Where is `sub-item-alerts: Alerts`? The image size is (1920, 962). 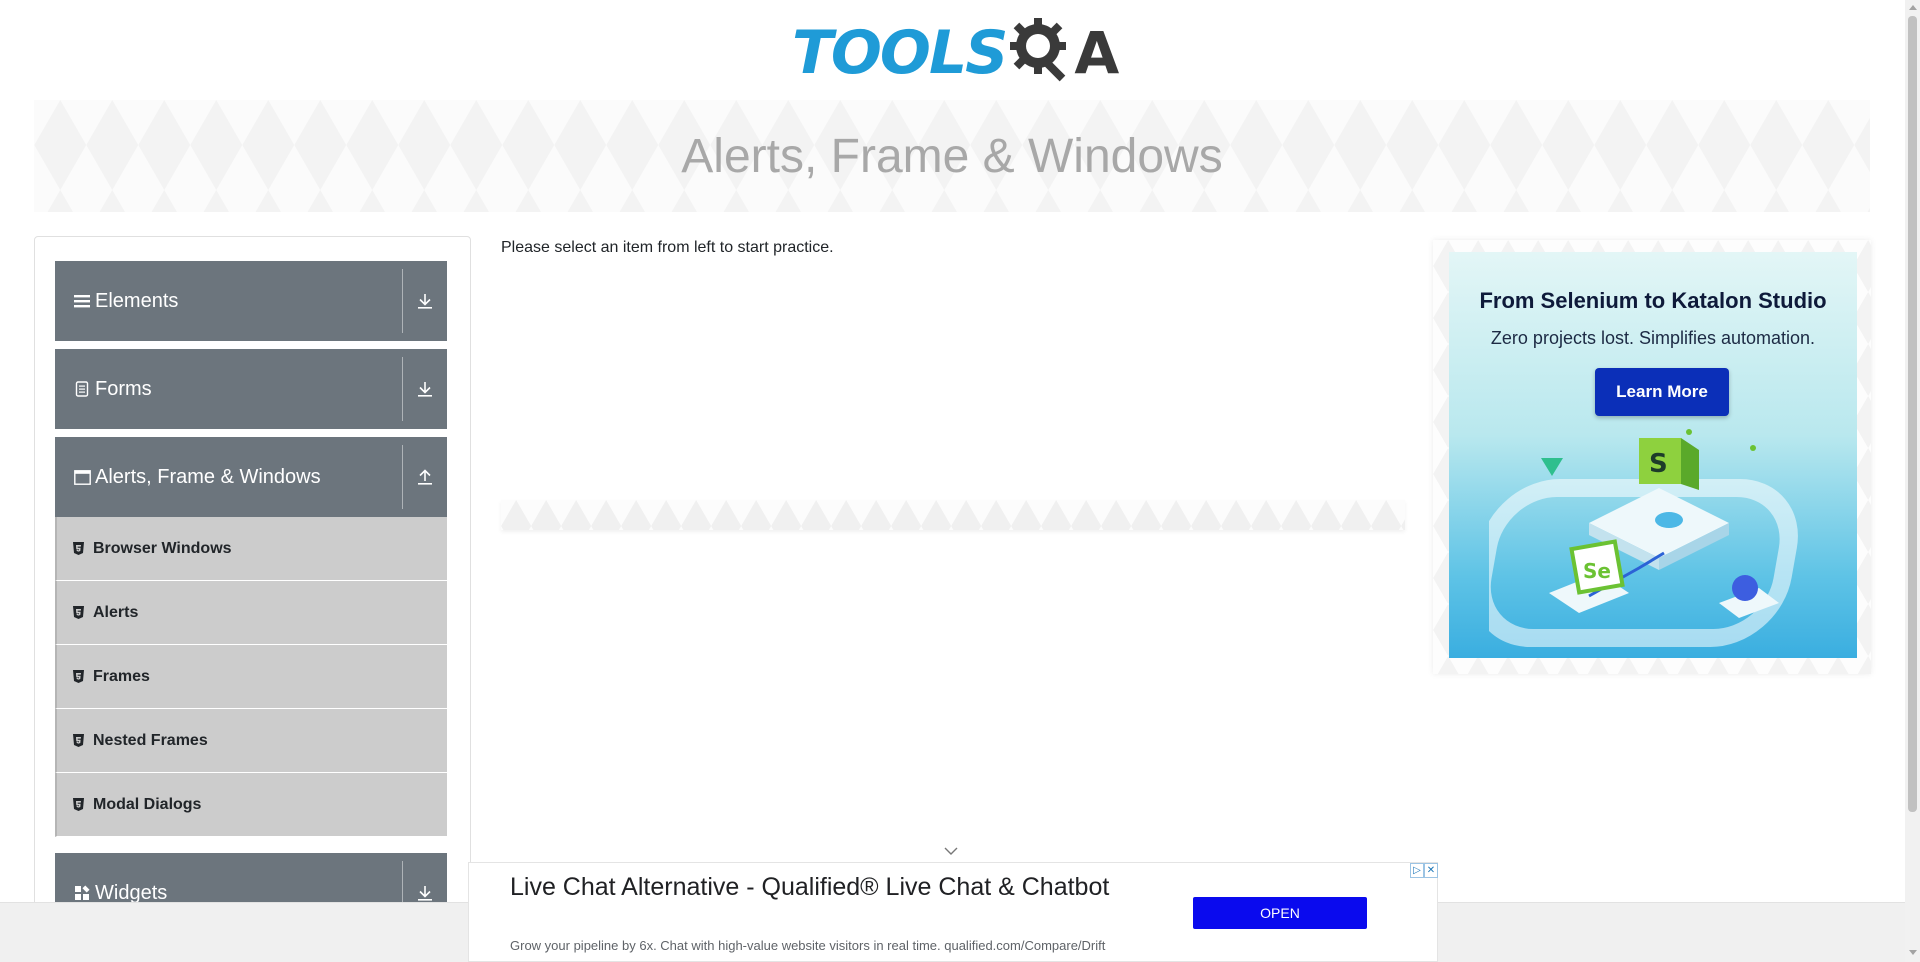
sub-item-alerts: Alerts is located at coordinates (251, 613).